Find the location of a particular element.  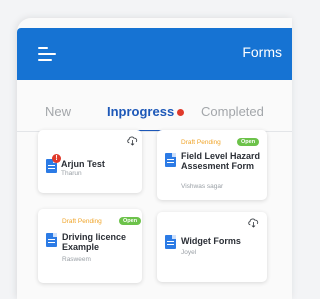

app-bar: Forms is located at coordinates (154, 54).